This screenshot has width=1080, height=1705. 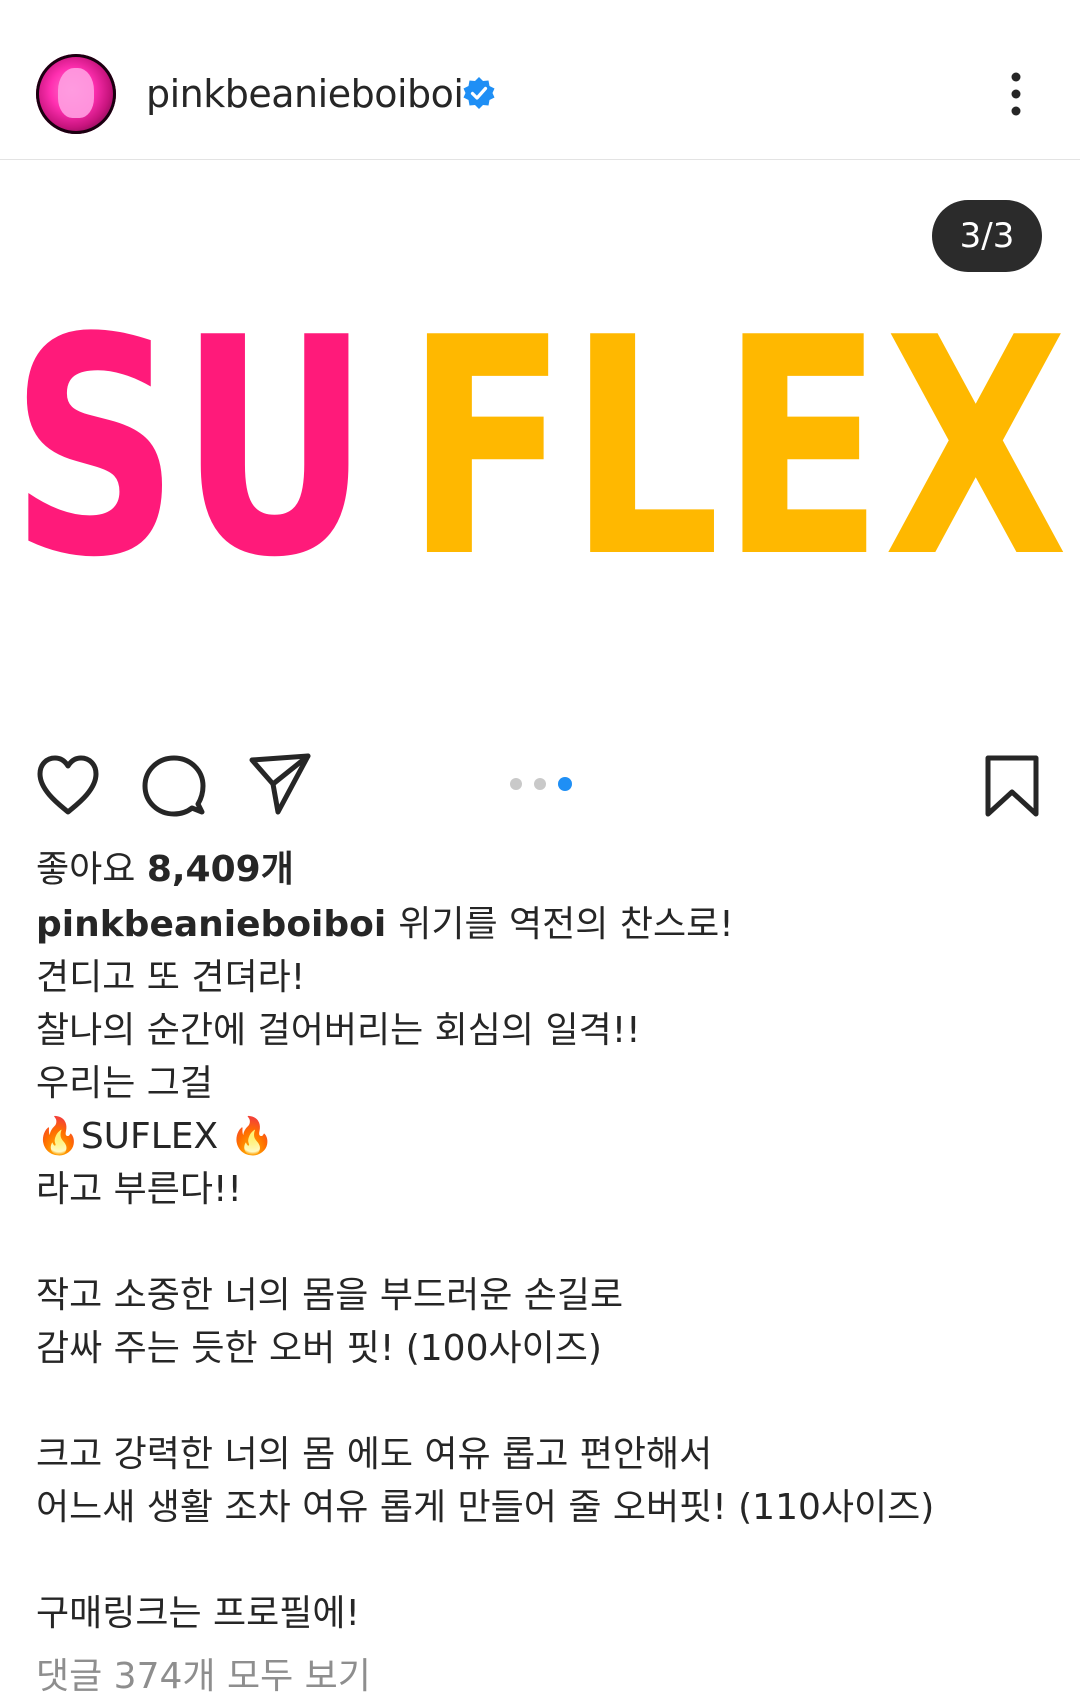 What do you see at coordinates (171, 977) in the screenshot?
I see `caption-line: 견디고 또 견뎌라!` at bounding box center [171, 977].